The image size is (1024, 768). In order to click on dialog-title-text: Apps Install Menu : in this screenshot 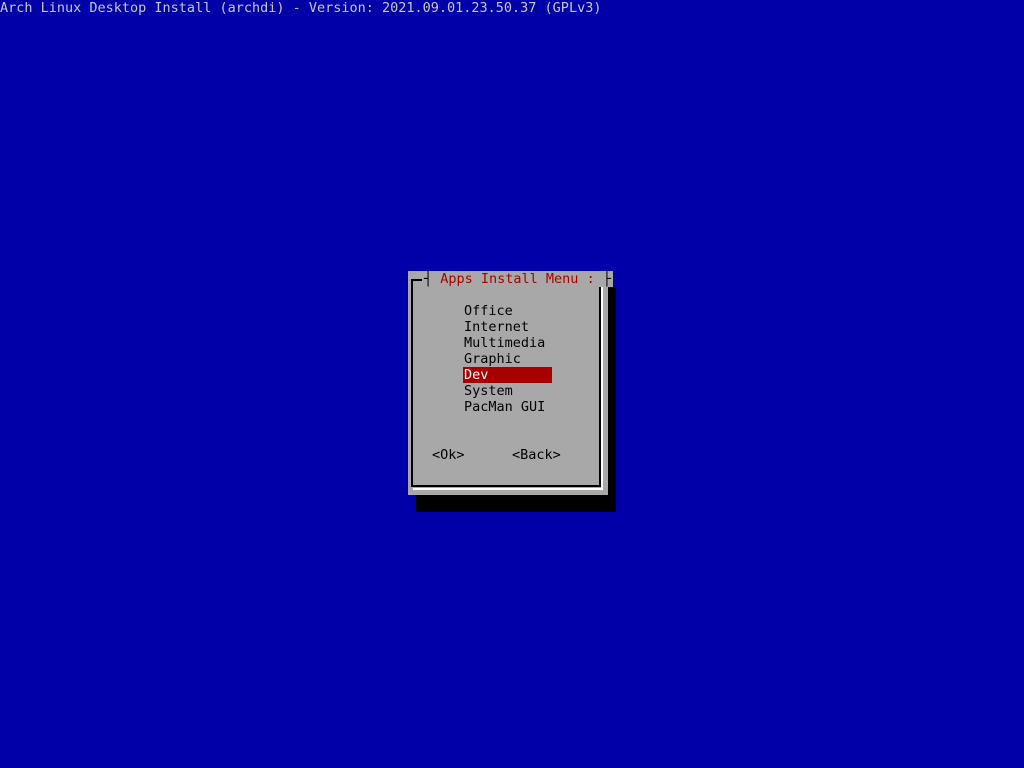, I will do `click(517, 279)`.